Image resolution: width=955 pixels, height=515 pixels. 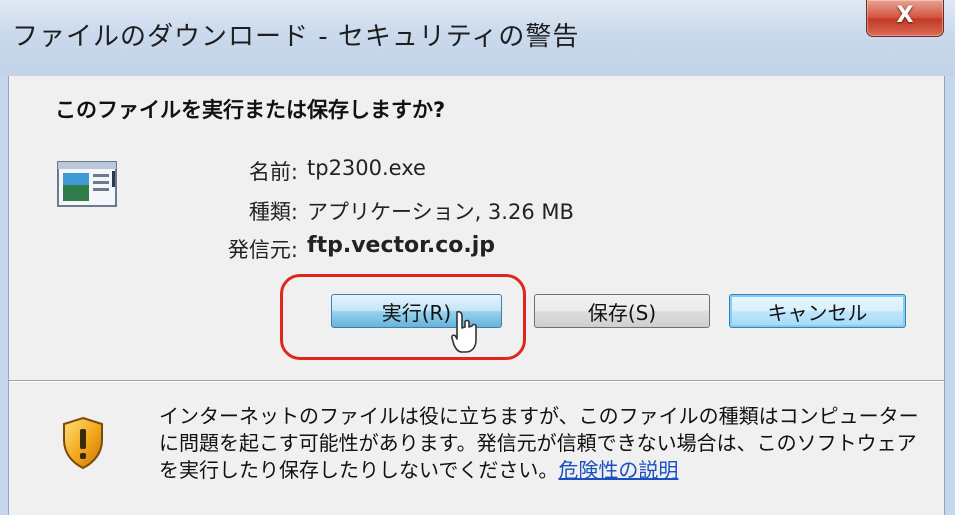 I want to click on window-title: ファイルのダウンロード - セキュリティの警告, so click(x=296, y=37).